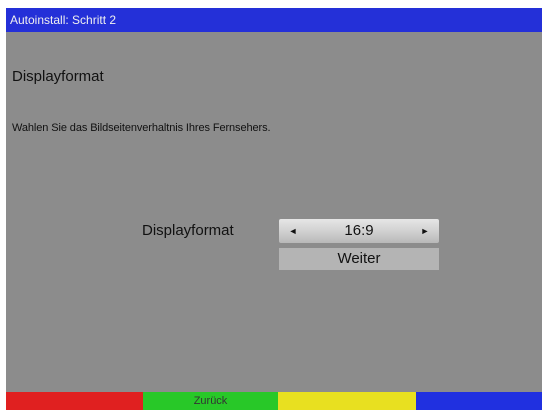 The width and height of the screenshot is (548, 410). What do you see at coordinates (293, 231) in the screenshot?
I see `arrow-left-icon: ◄` at bounding box center [293, 231].